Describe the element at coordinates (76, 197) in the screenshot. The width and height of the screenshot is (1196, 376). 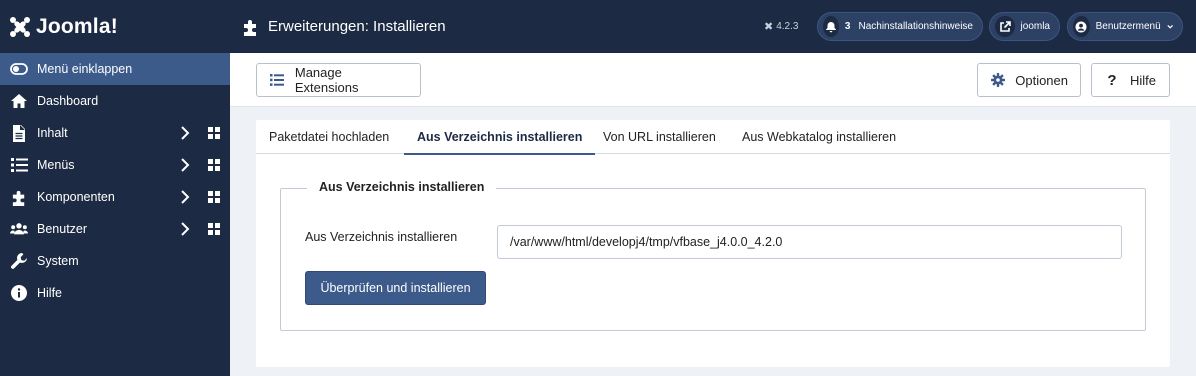
I see `sidebar-item-label: Komponenten` at that location.